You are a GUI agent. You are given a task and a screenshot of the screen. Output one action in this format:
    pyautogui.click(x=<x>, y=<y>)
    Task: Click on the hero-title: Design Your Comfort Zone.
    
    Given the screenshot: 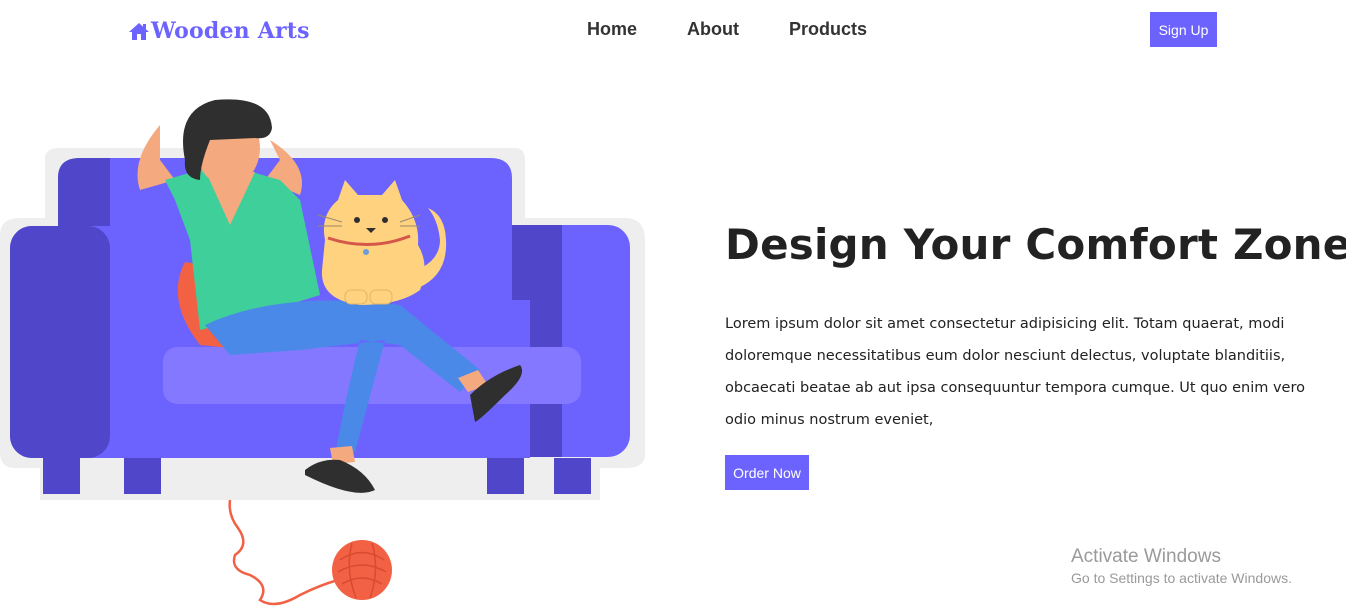 What is the action you would take?
    pyautogui.click(x=1035, y=244)
    